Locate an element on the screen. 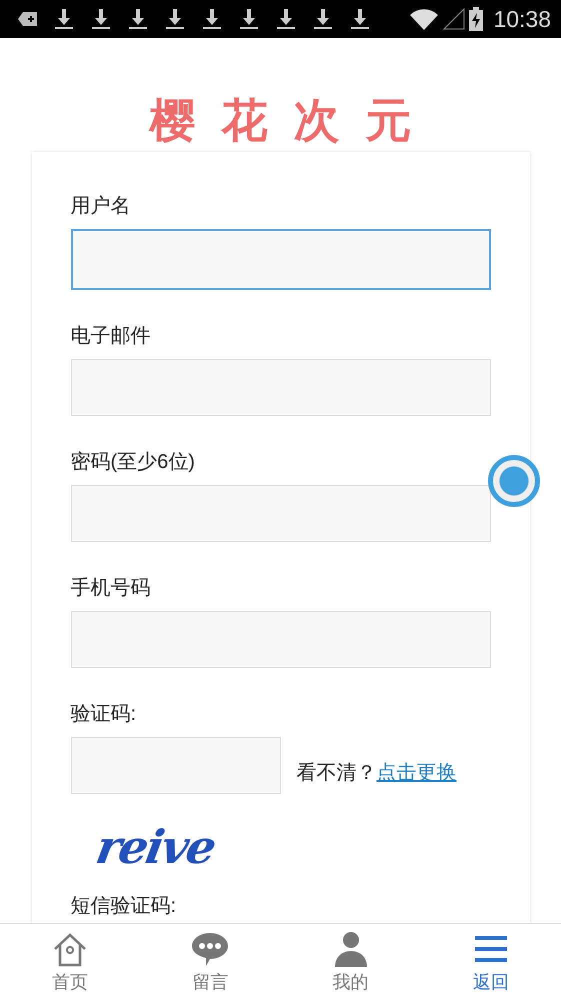 The width and height of the screenshot is (561, 999). wifi-icon is located at coordinates (424, 19).